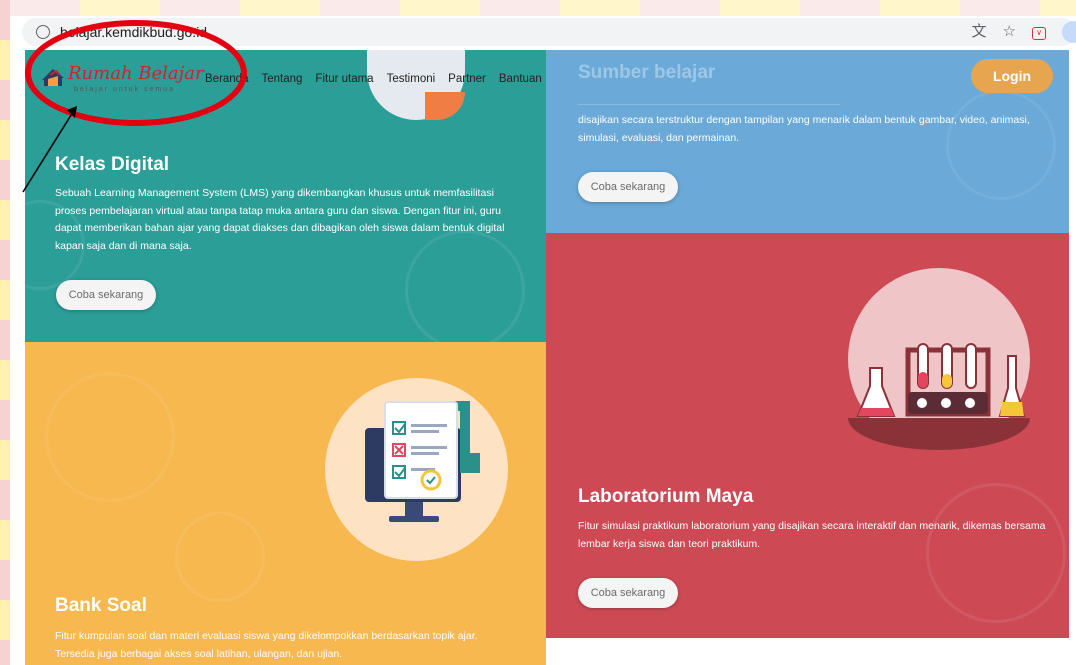 The height and width of the screenshot is (665, 1076). I want to click on star-icon: ☆, so click(1009, 32).